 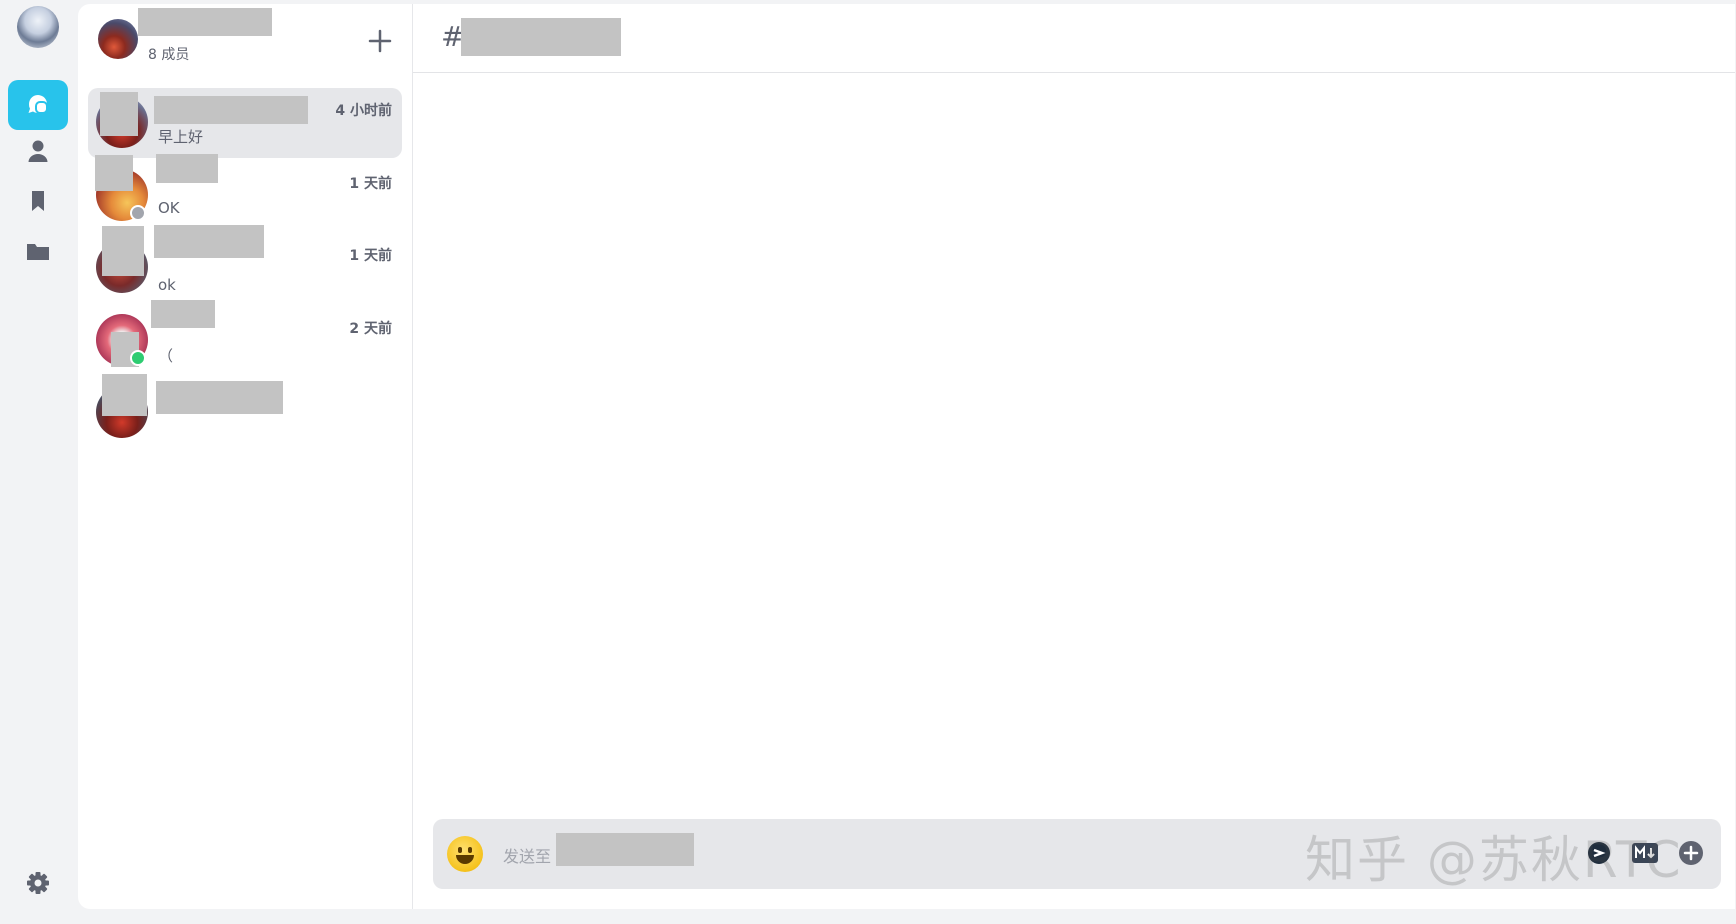 I want to click on plus-icon, so click(x=380, y=41).